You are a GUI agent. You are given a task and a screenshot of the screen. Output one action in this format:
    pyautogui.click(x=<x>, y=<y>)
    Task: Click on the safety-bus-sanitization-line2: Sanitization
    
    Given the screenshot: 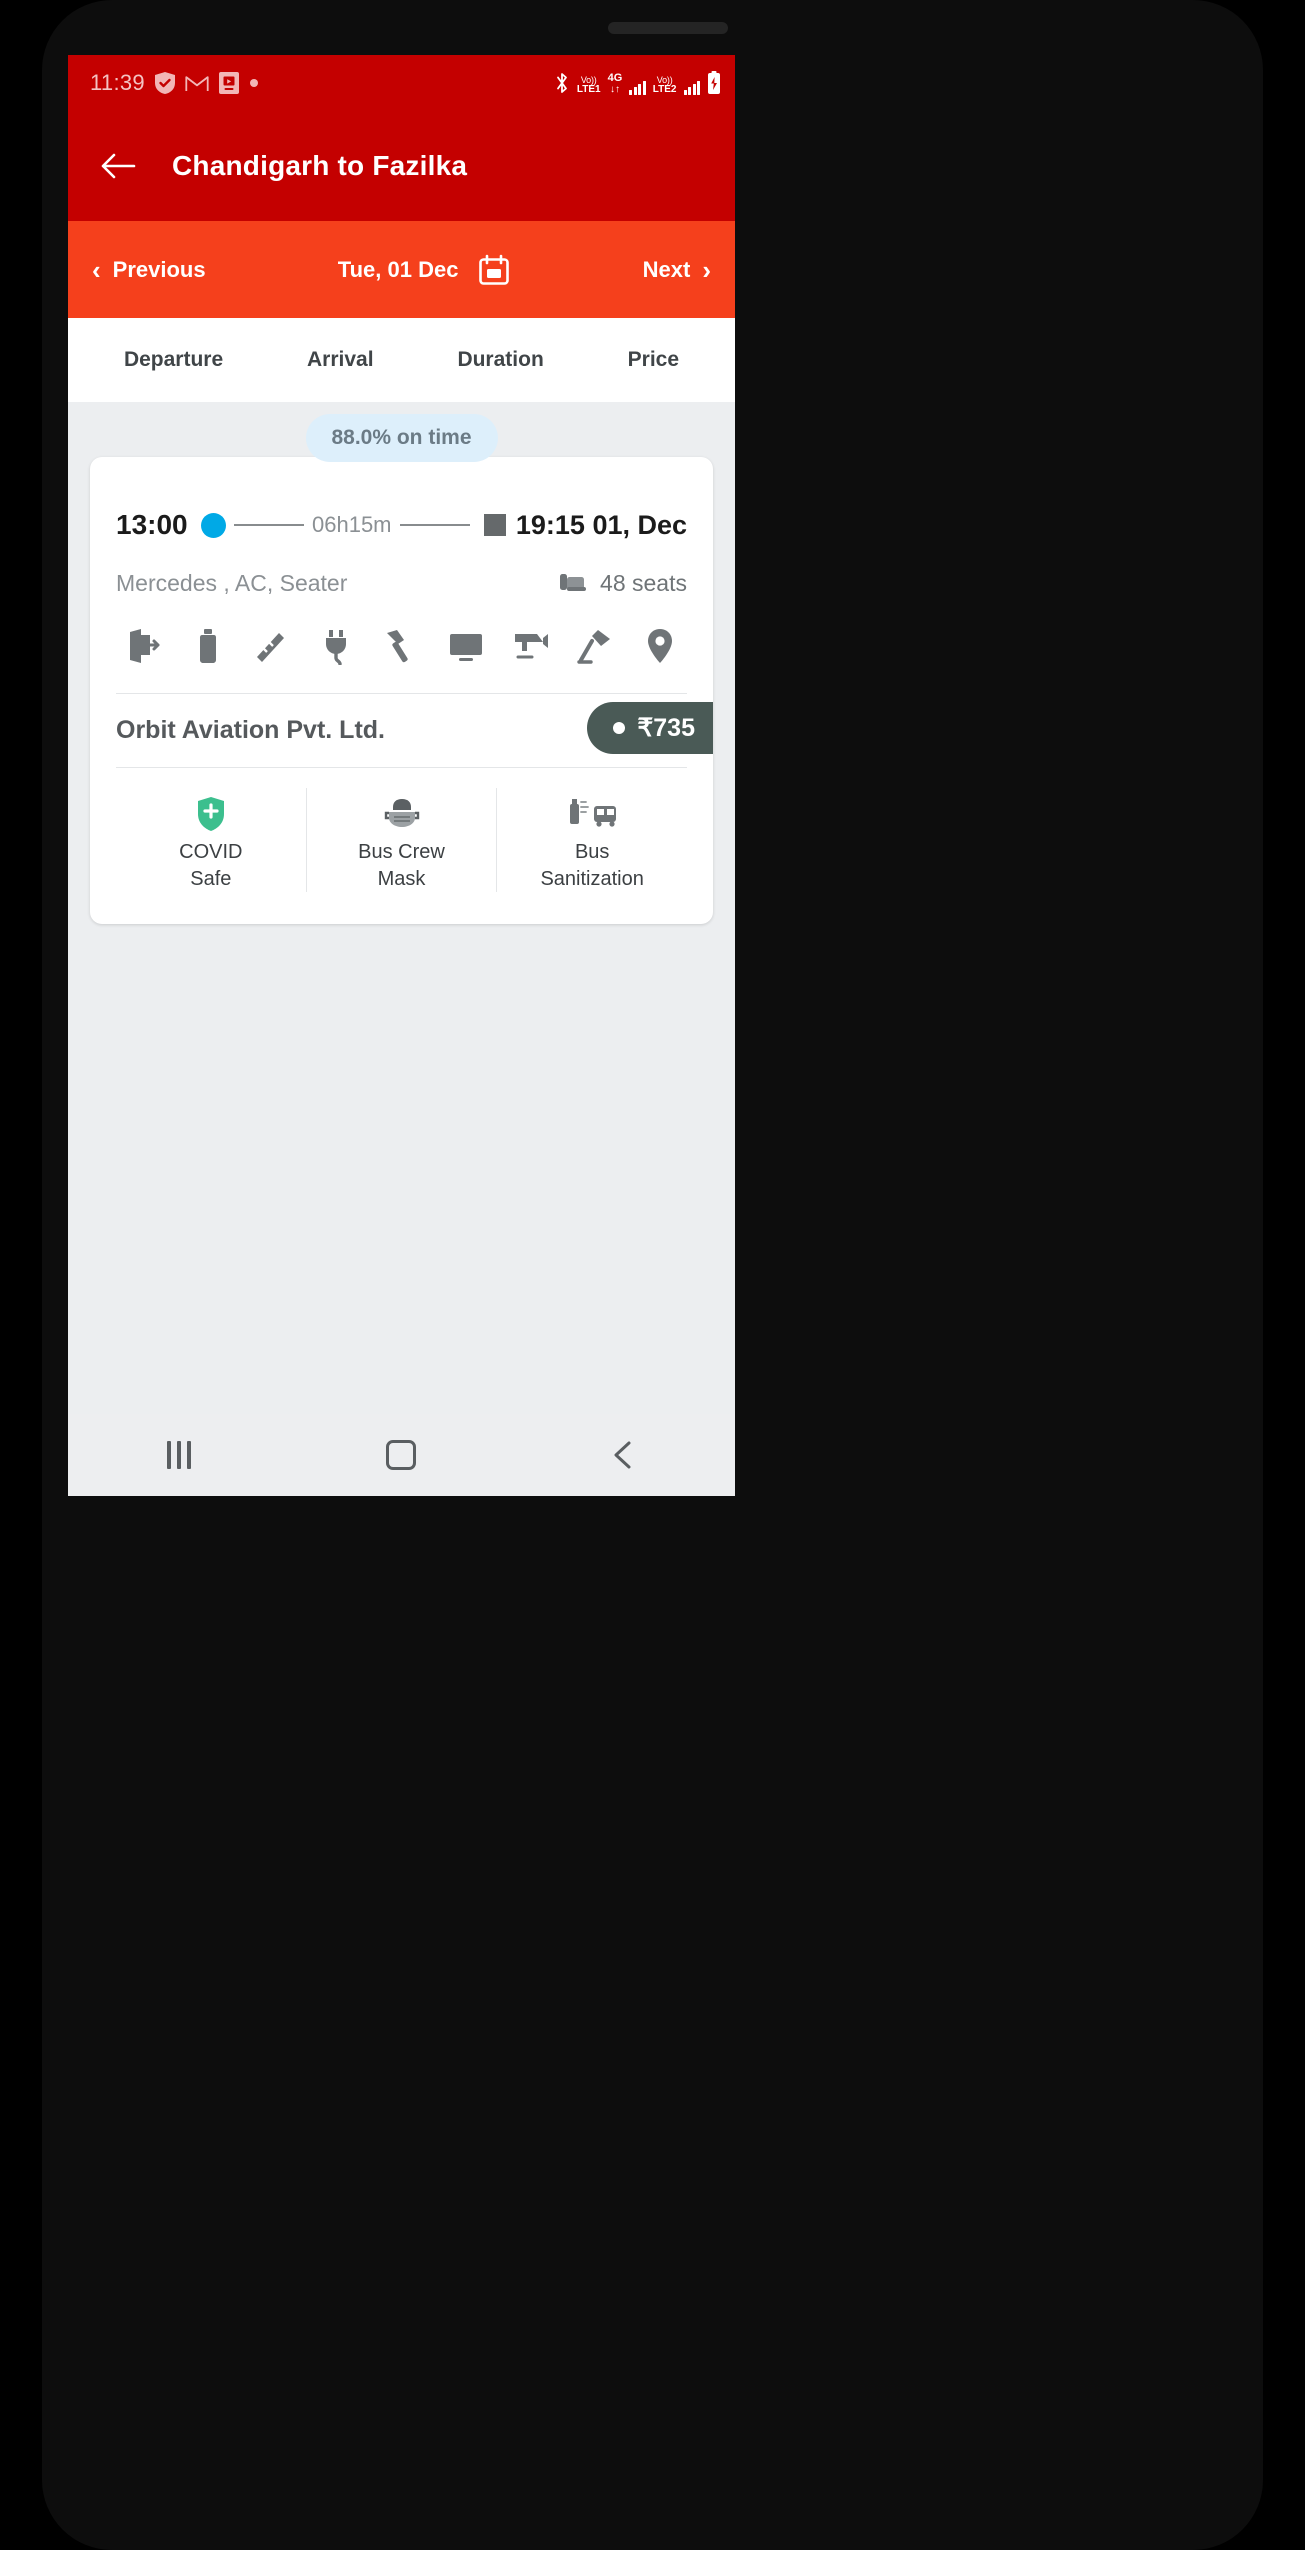 What is the action you would take?
    pyautogui.click(x=592, y=879)
    